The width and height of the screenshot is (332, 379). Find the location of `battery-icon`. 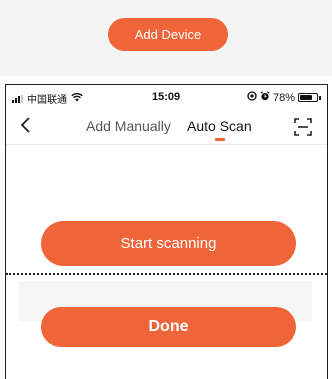

battery-icon is located at coordinates (308, 97).